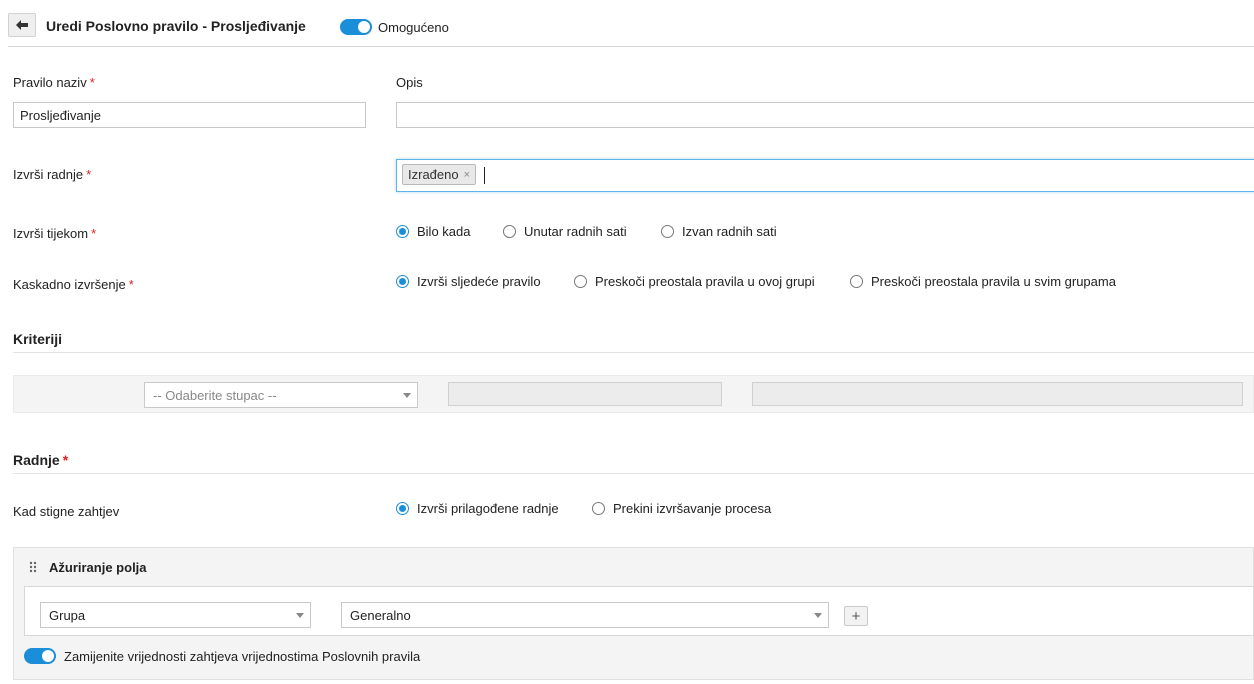 The width and height of the screenshot is (1254, 684). I want to click on radio-working-hours: Unutar radnih sati, so click(565, 231).